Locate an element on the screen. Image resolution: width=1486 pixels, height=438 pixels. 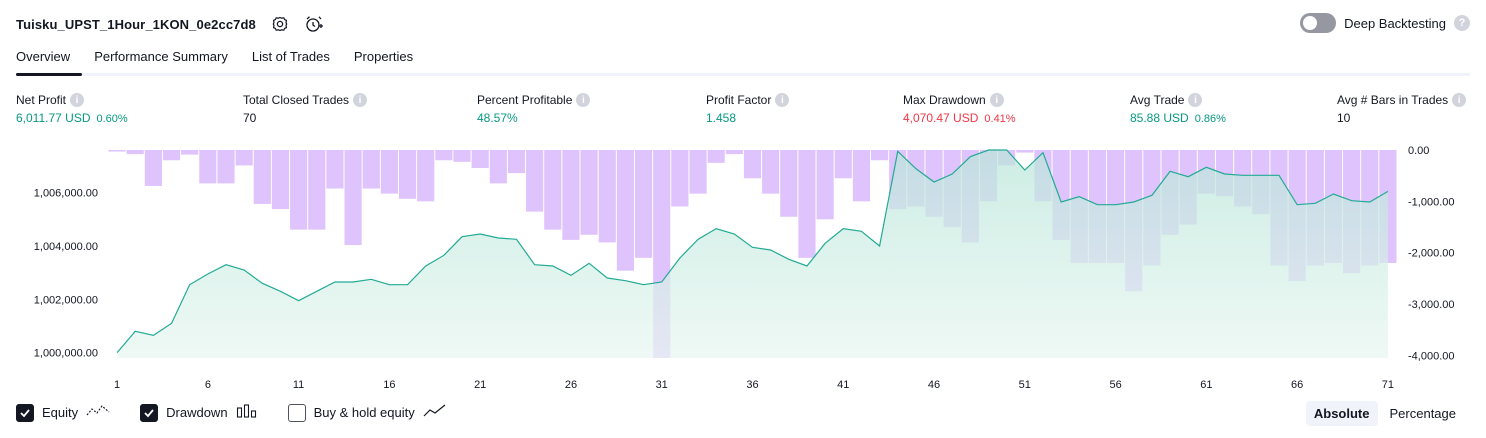
buy-hold-legend-label: Buy & hold equity is located at coordinates (364, 412).